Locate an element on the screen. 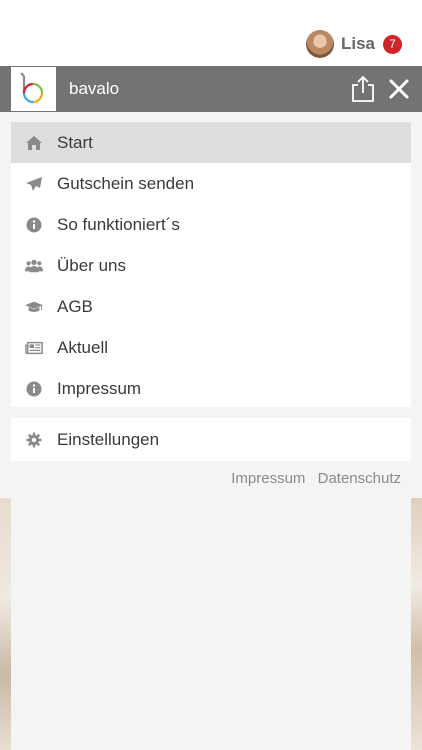 This screenshot has width=422, height=750. menu-item-label: Aktuell is located at coordinates (83, 347).